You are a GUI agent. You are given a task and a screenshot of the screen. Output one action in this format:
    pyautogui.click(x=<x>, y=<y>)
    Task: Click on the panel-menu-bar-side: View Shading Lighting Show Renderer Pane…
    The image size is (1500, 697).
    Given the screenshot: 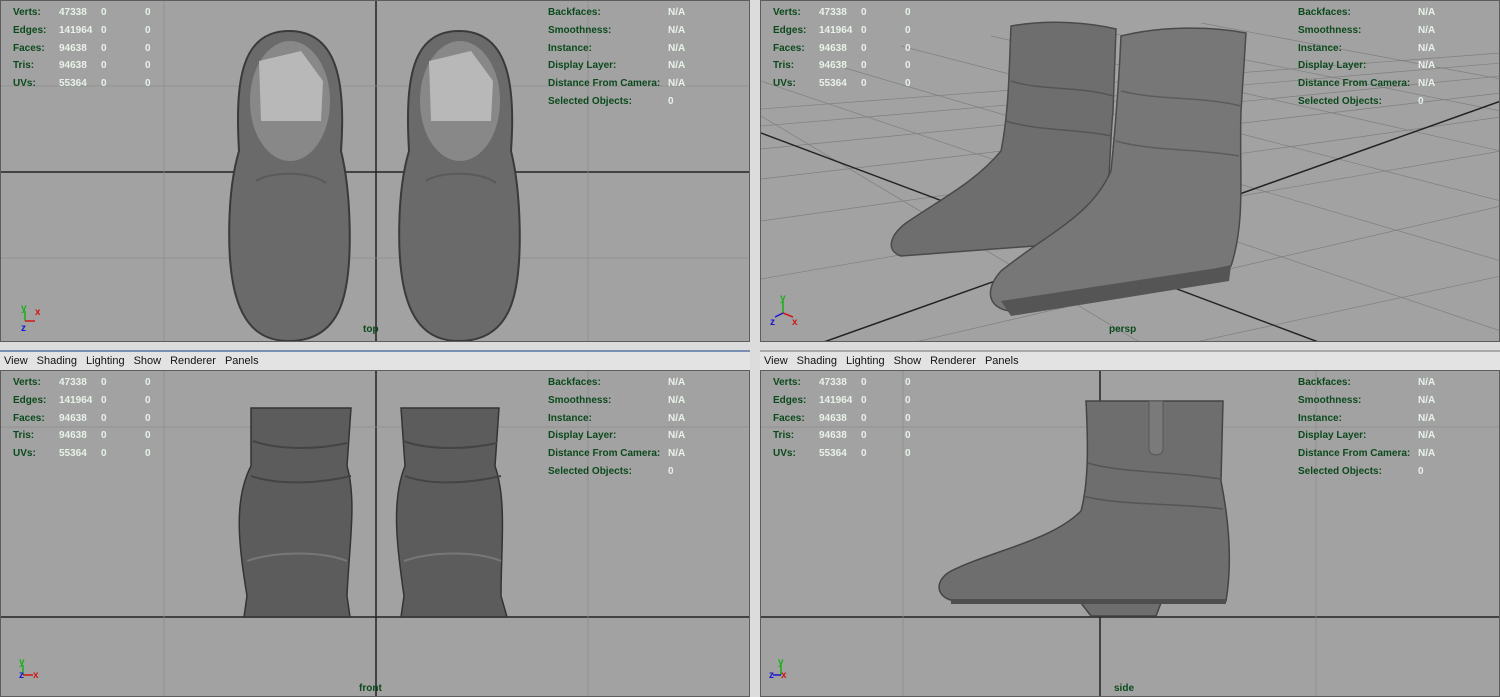 What is the action you would take?
    pyautogui.click(x=1130, y=360)
    